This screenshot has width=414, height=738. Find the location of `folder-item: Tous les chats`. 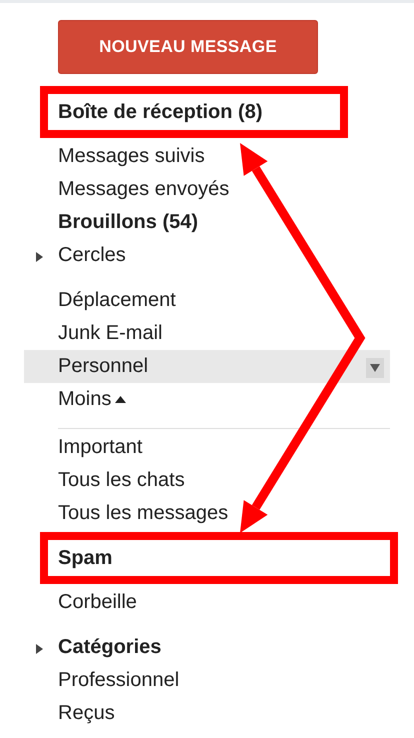

folder-item: Tous les chats is located at coordinates (219, 480).